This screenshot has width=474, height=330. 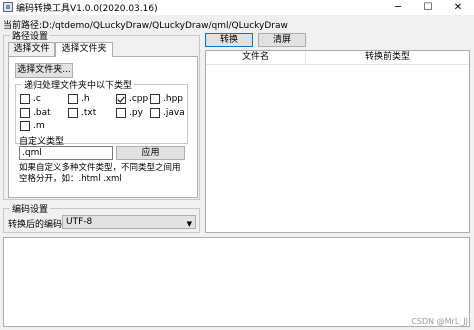 What do you see at coordinates (189, 224) in the screenshot?
I see `chevron-down-icon: ▼` at bounding box center [189, 224].